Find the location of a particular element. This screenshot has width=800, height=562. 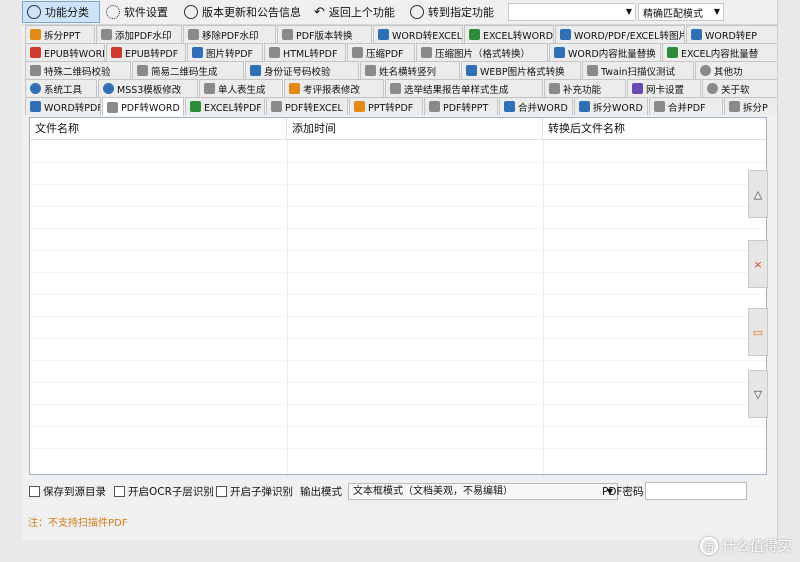

arrow-right-icon is located at coordinates (417, 12).